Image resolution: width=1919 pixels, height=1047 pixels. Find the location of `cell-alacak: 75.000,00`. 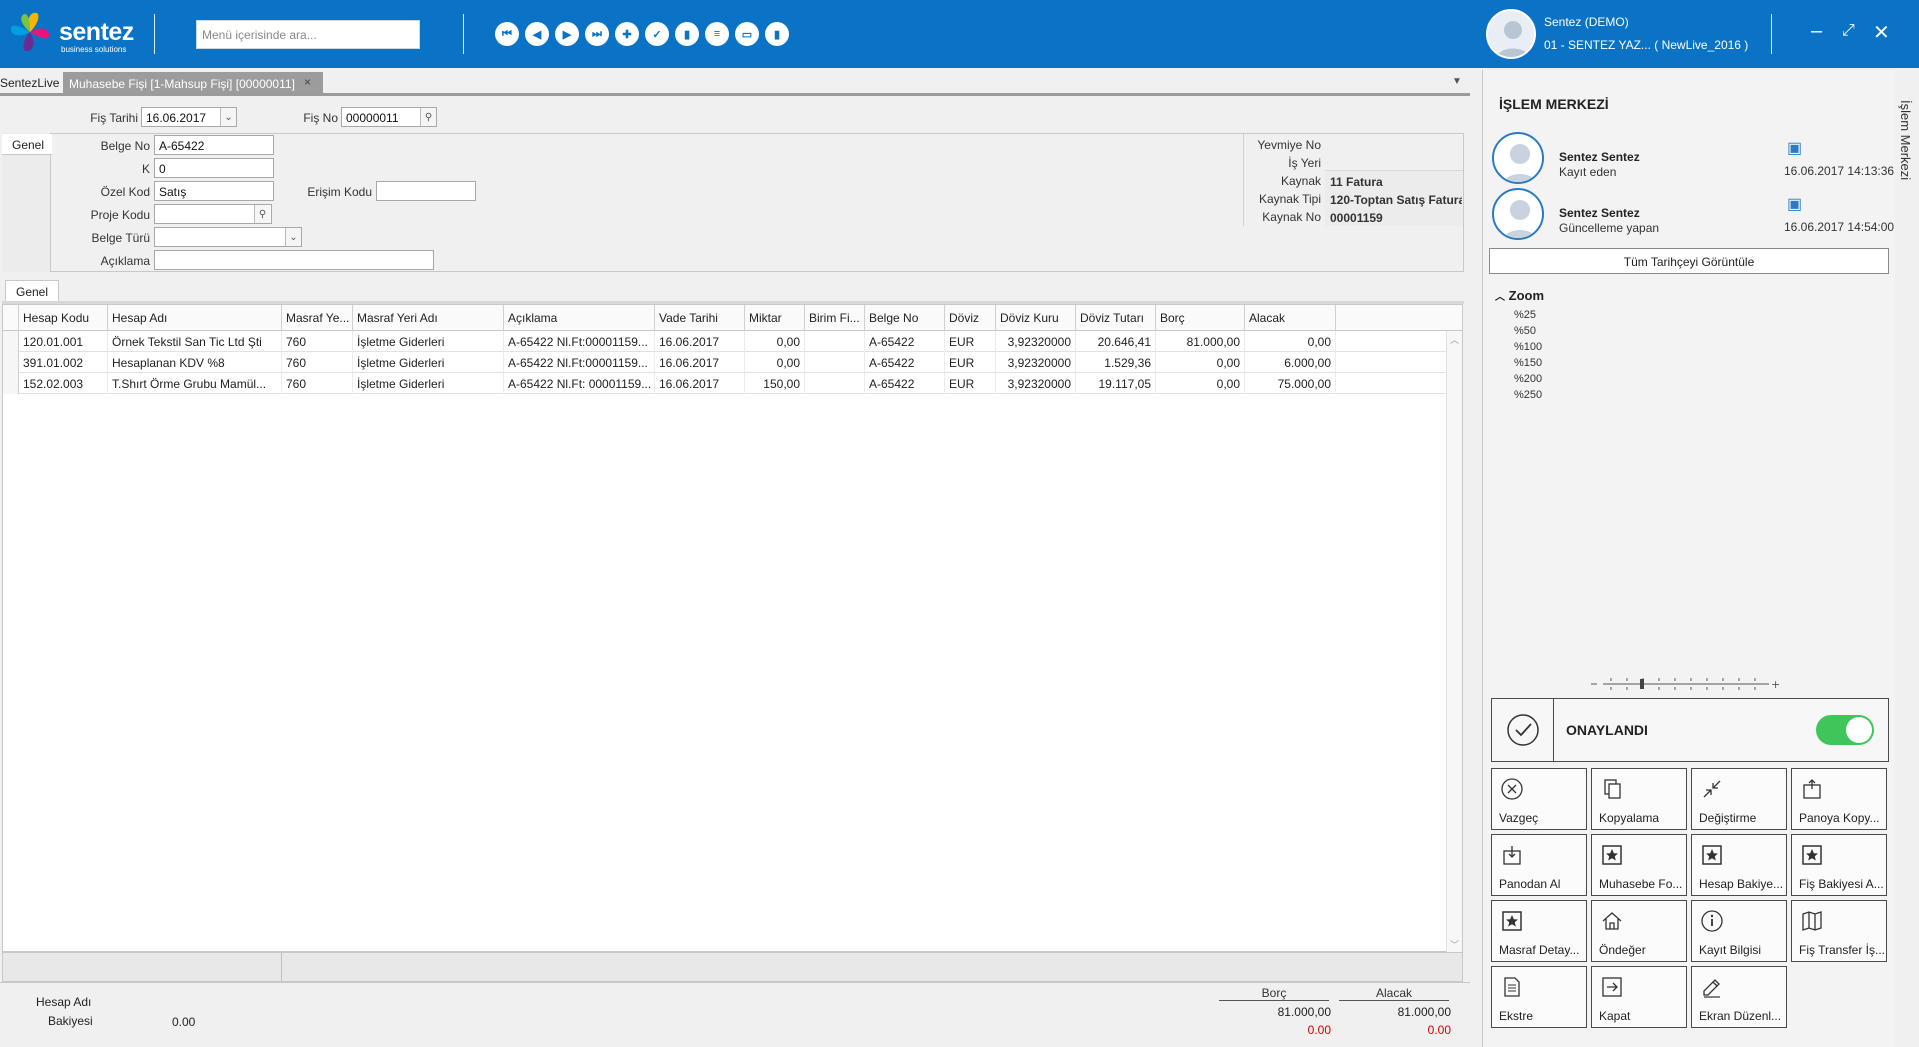

cell-alacak: 75.000,00 is located at coordinates (1290, 383).